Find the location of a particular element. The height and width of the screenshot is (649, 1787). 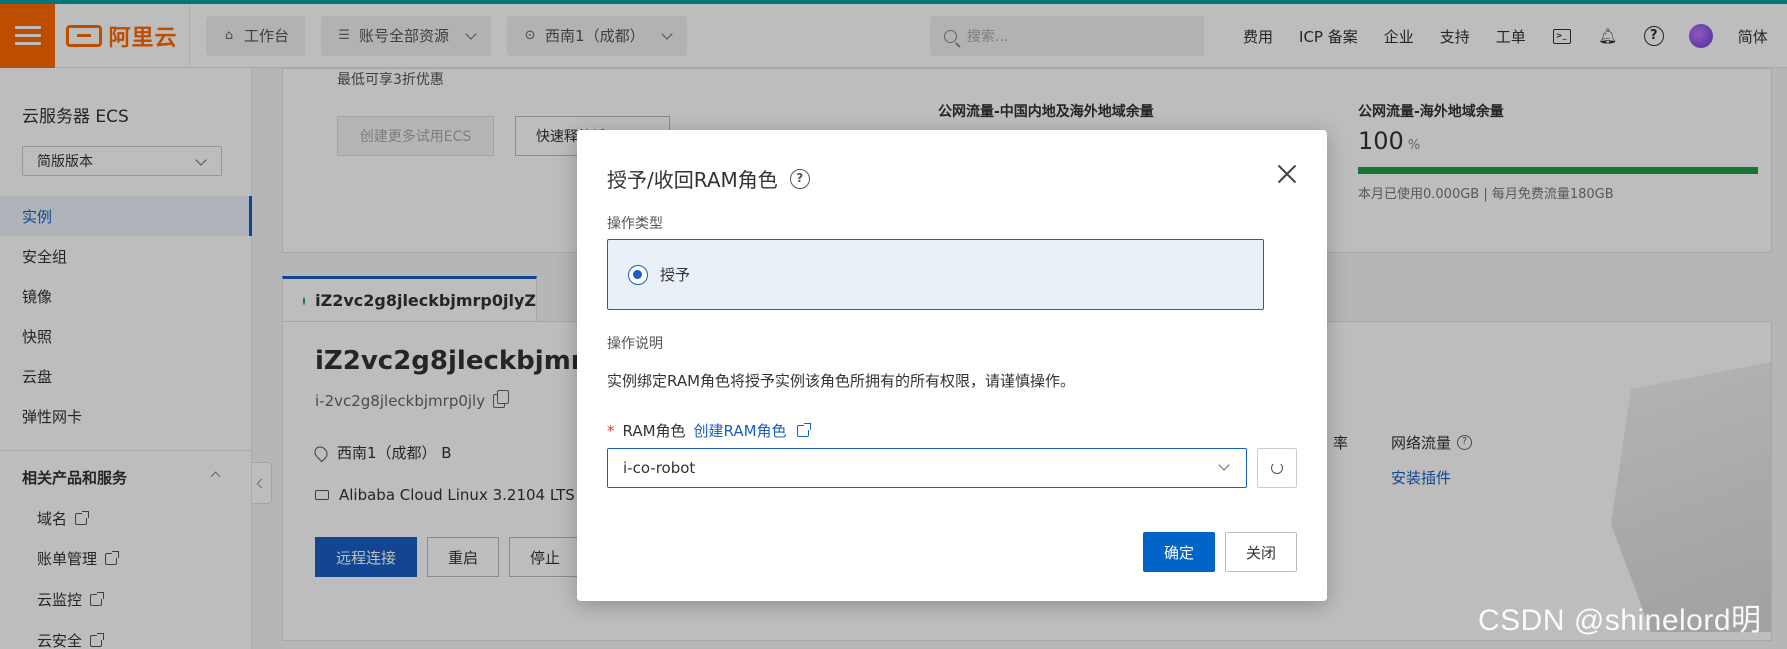

close-button: 关闭 is located at coordinates (1261, 552).